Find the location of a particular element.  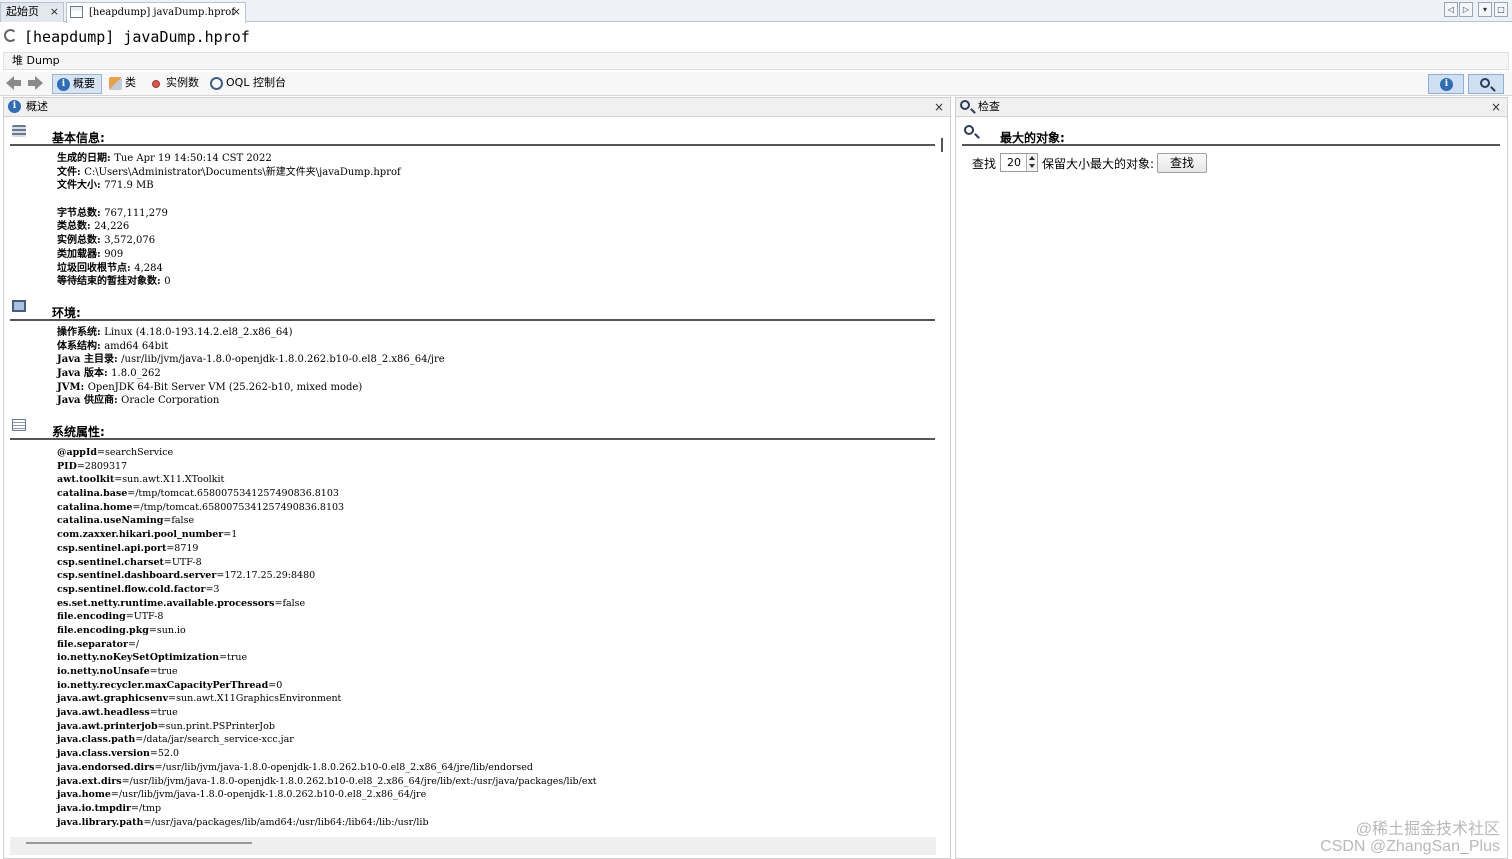

item-key: csp.sentinel.dashboard.server is located at coordinates (137, 576).